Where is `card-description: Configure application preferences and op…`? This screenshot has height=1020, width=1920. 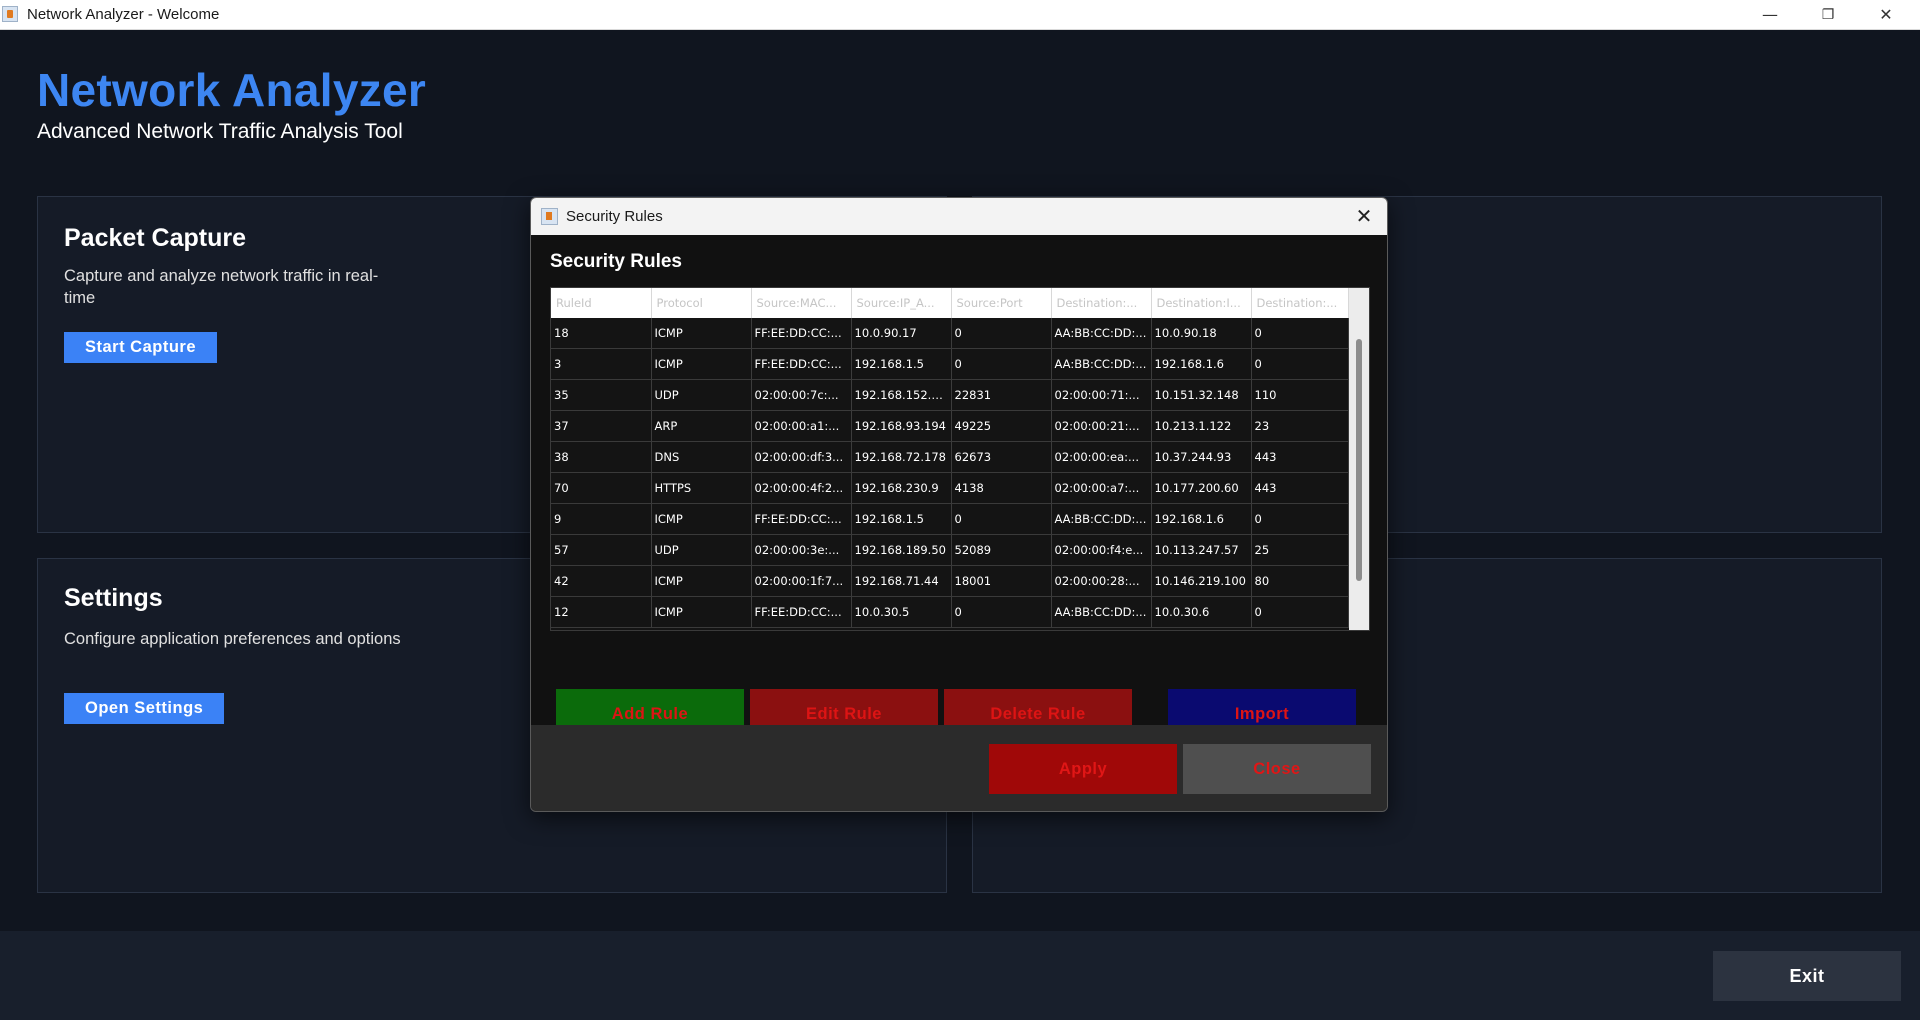 card-description: Configure application preferences and op… is located at coordinates (232, 639).